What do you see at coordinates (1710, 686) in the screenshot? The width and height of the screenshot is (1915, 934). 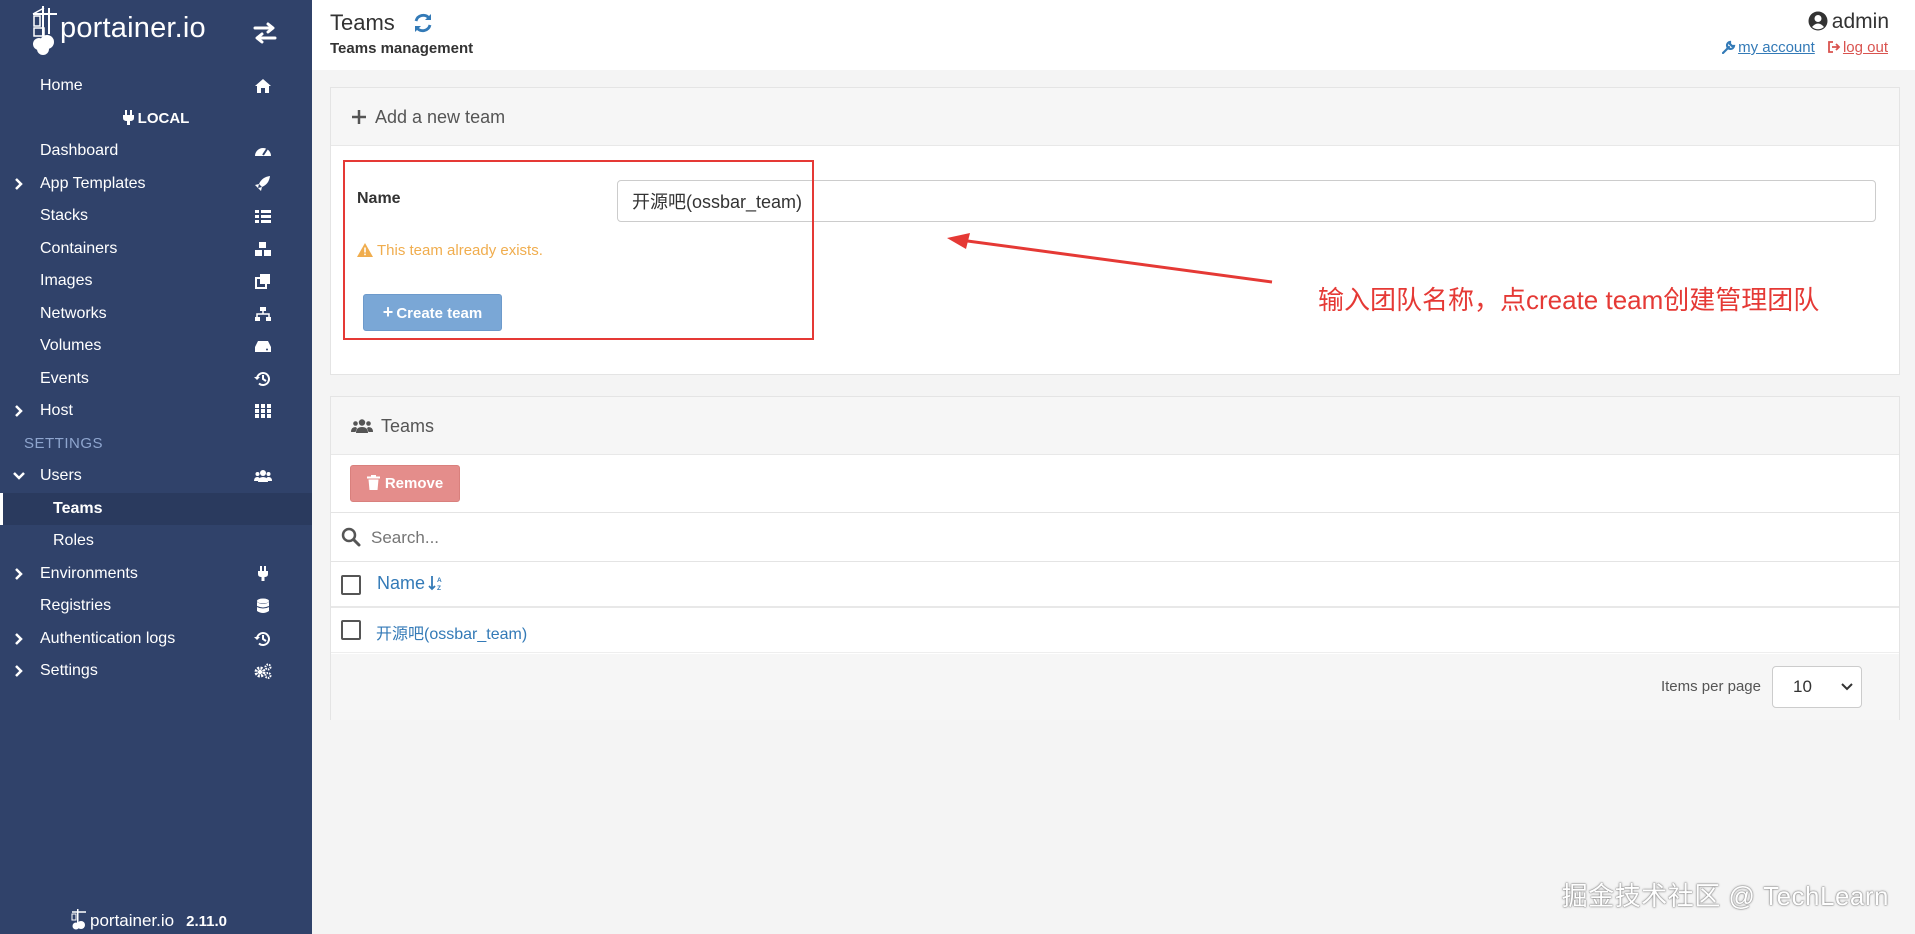 I see `items-per-page-label: Items per page` at bounding box center [1710, 686].